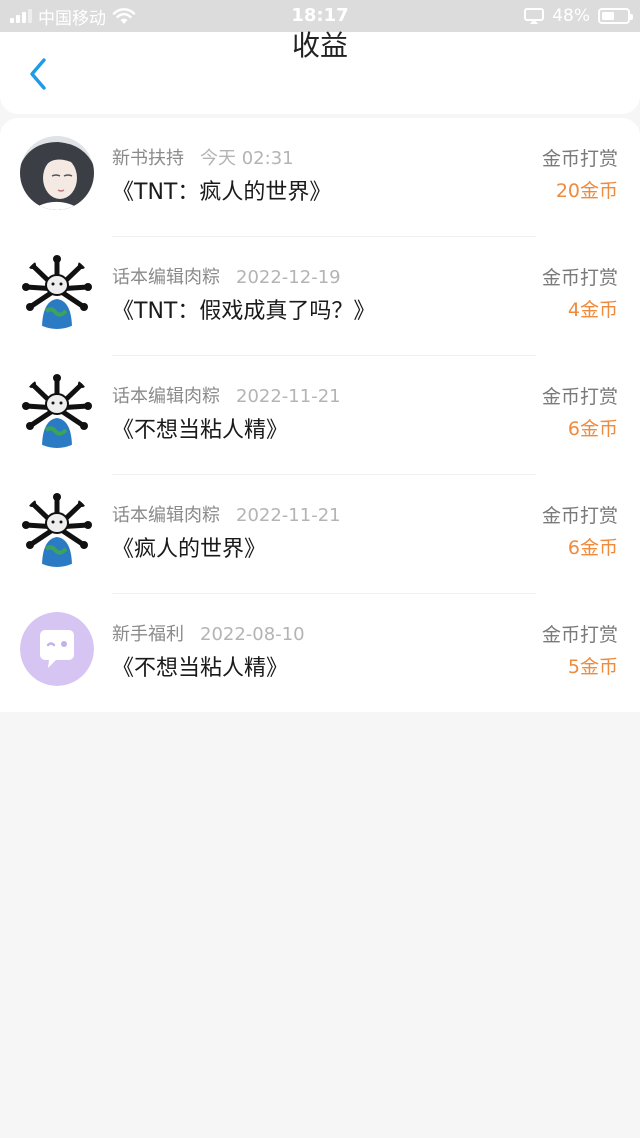  I want to click on book-title: 《疯人的世界》, so click(189, 549).